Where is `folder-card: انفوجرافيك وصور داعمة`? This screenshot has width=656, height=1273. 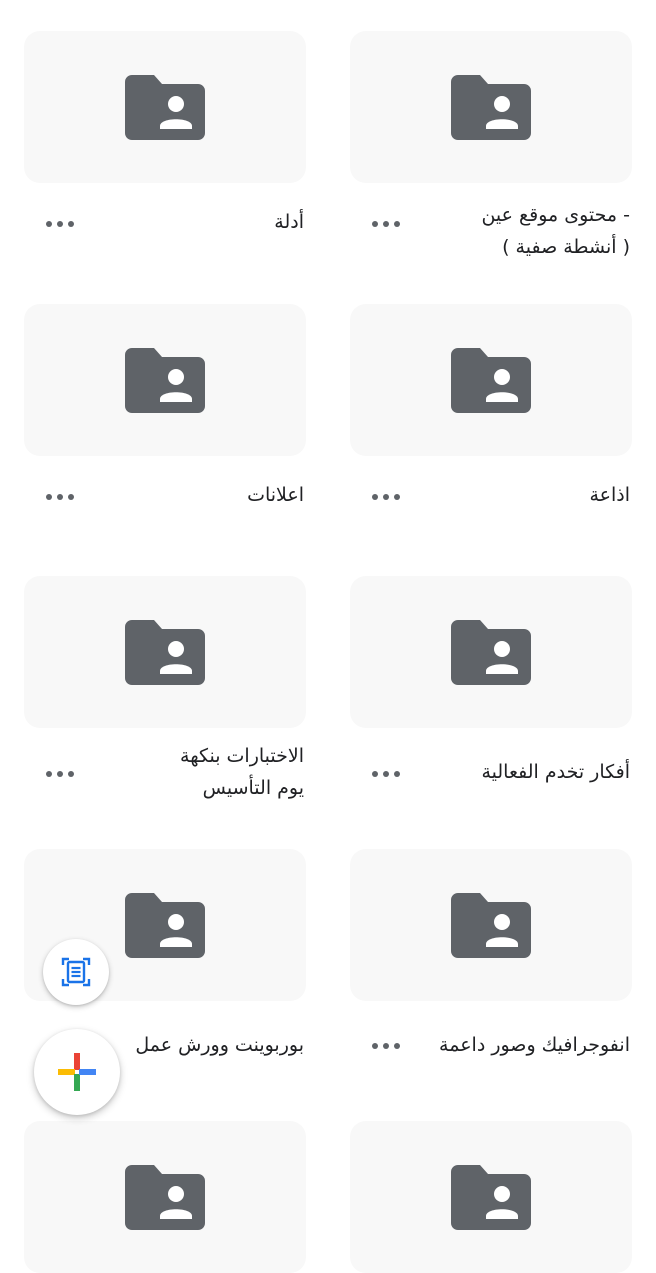
folder-card: انفوجرافيك وصور داعمة is located at coordinates (491, 969).